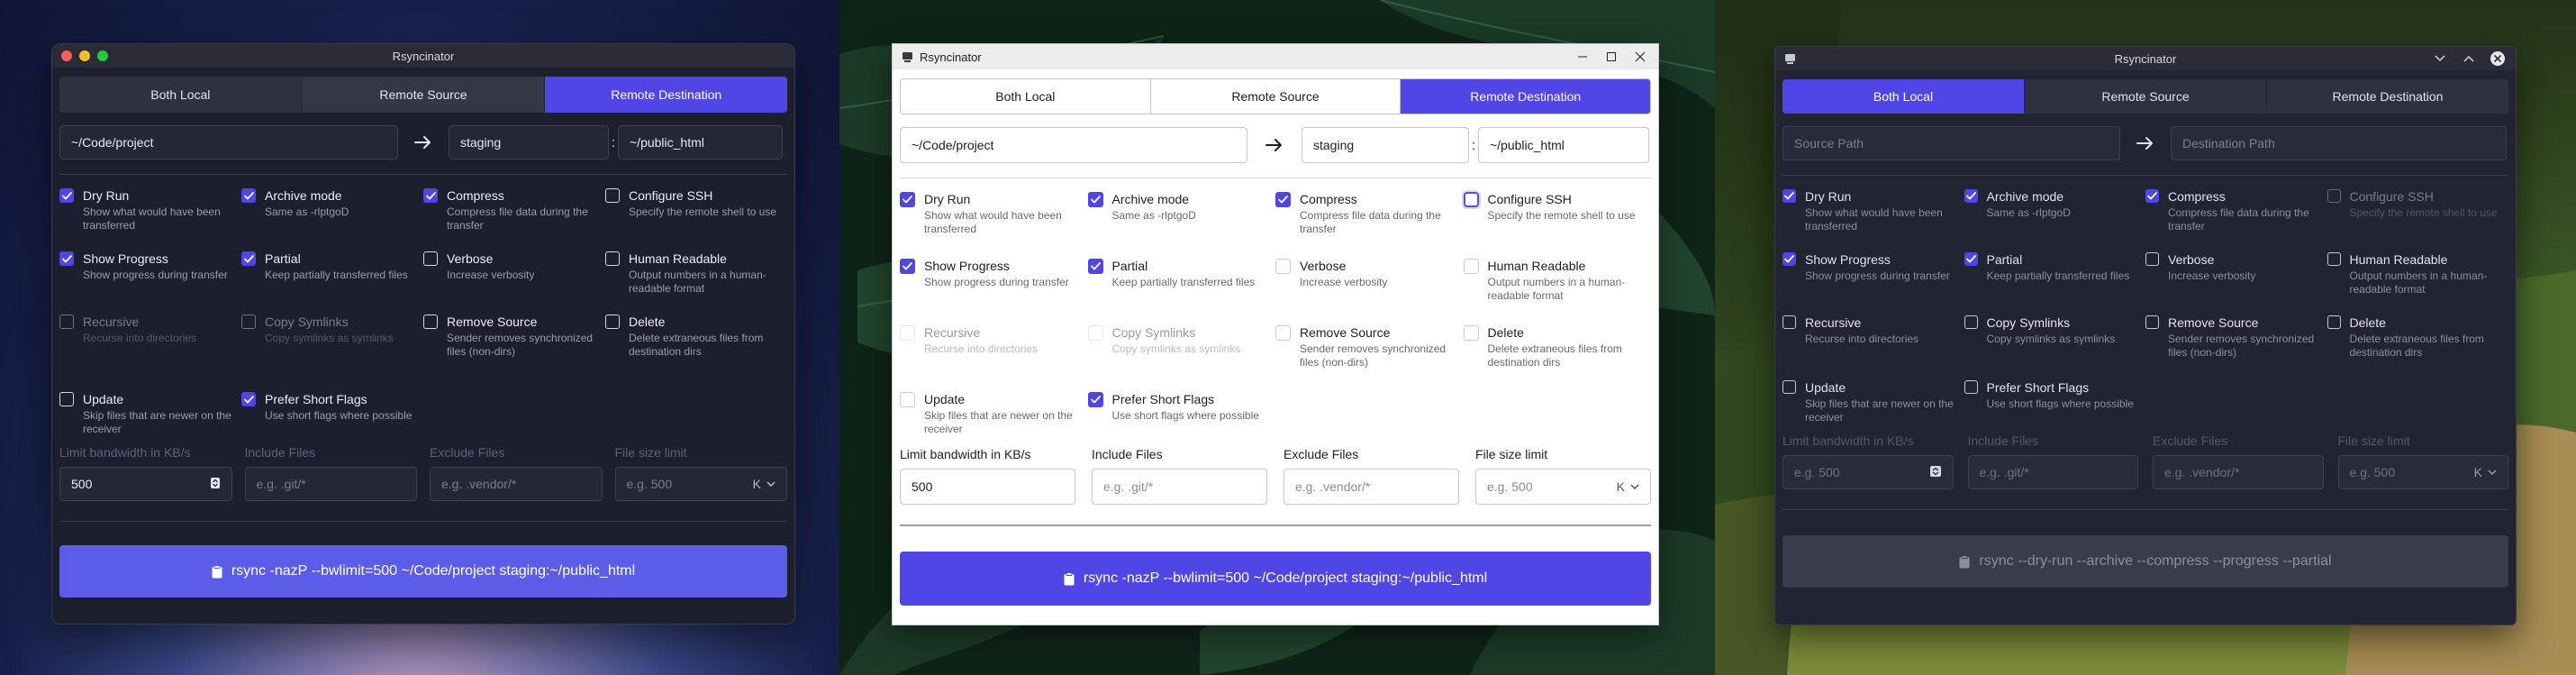 Image resolution: width=2576 pixels, height=675 pixels. I want to click on minimize-button, so click(84, 55).